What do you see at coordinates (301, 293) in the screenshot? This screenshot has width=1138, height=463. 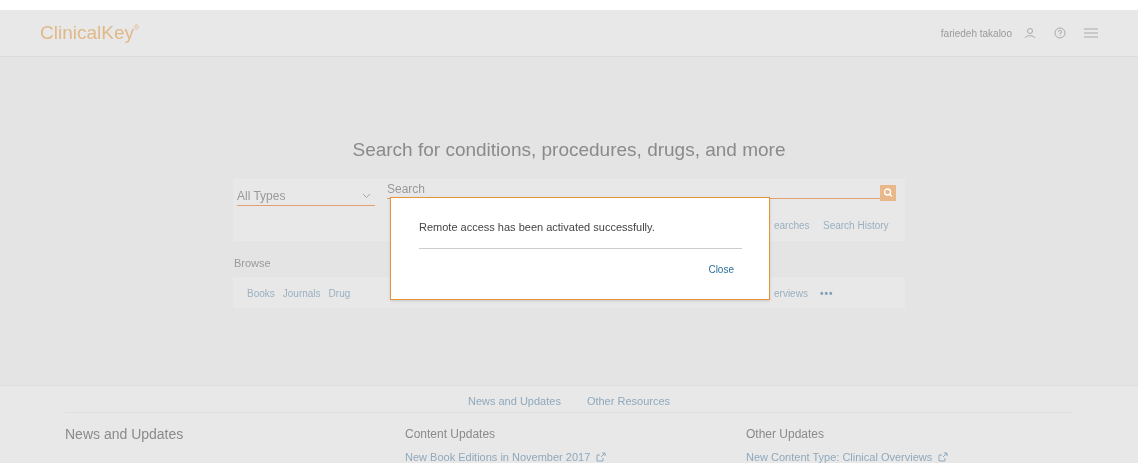 I see `browse-link: Journals` at bounding box center [301, 293].